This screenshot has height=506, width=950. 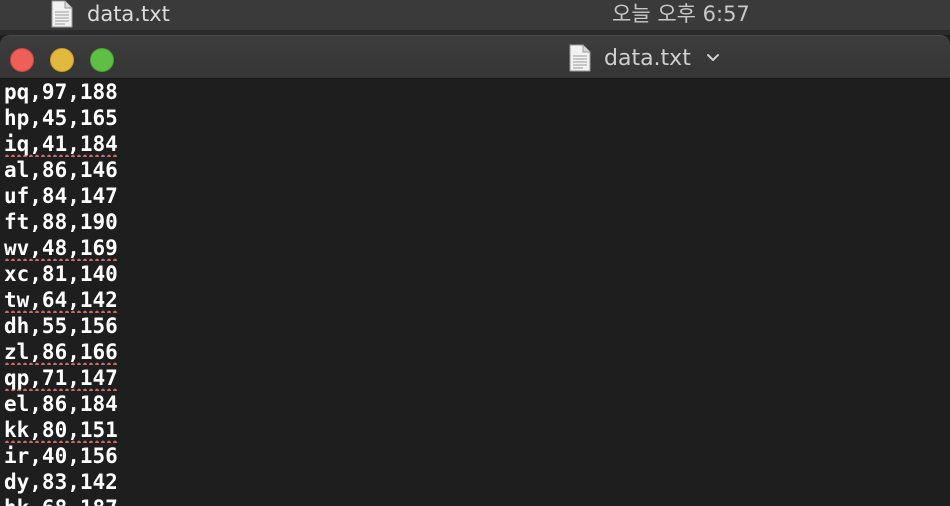 What do you see at coordinates (22, 60) in the screenshot?
I see `close-window-button` at bounding box center [22, 60].